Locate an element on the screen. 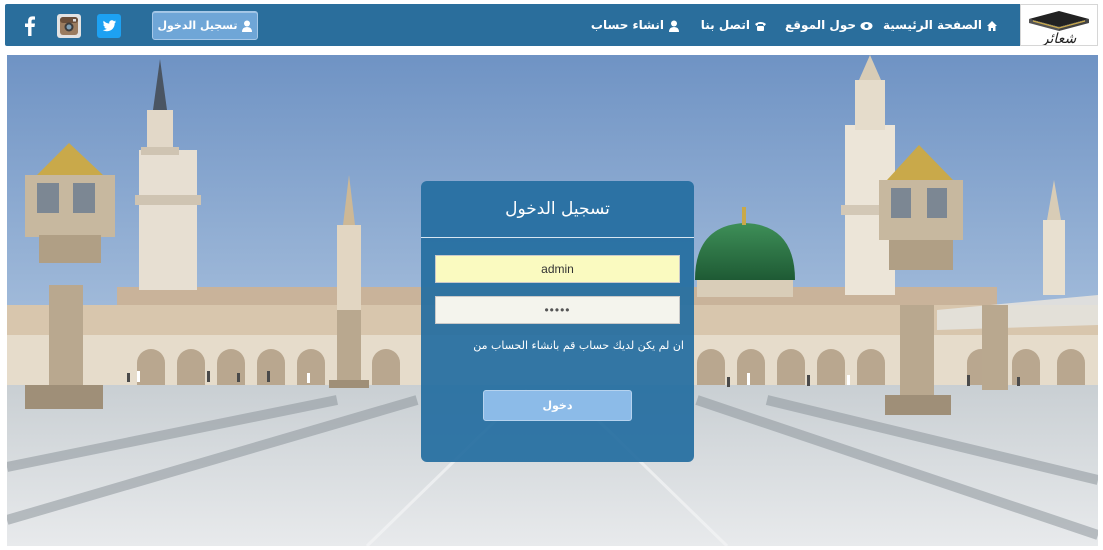  nav-about-label: حول الموقع is located at coordinates (820, 25).